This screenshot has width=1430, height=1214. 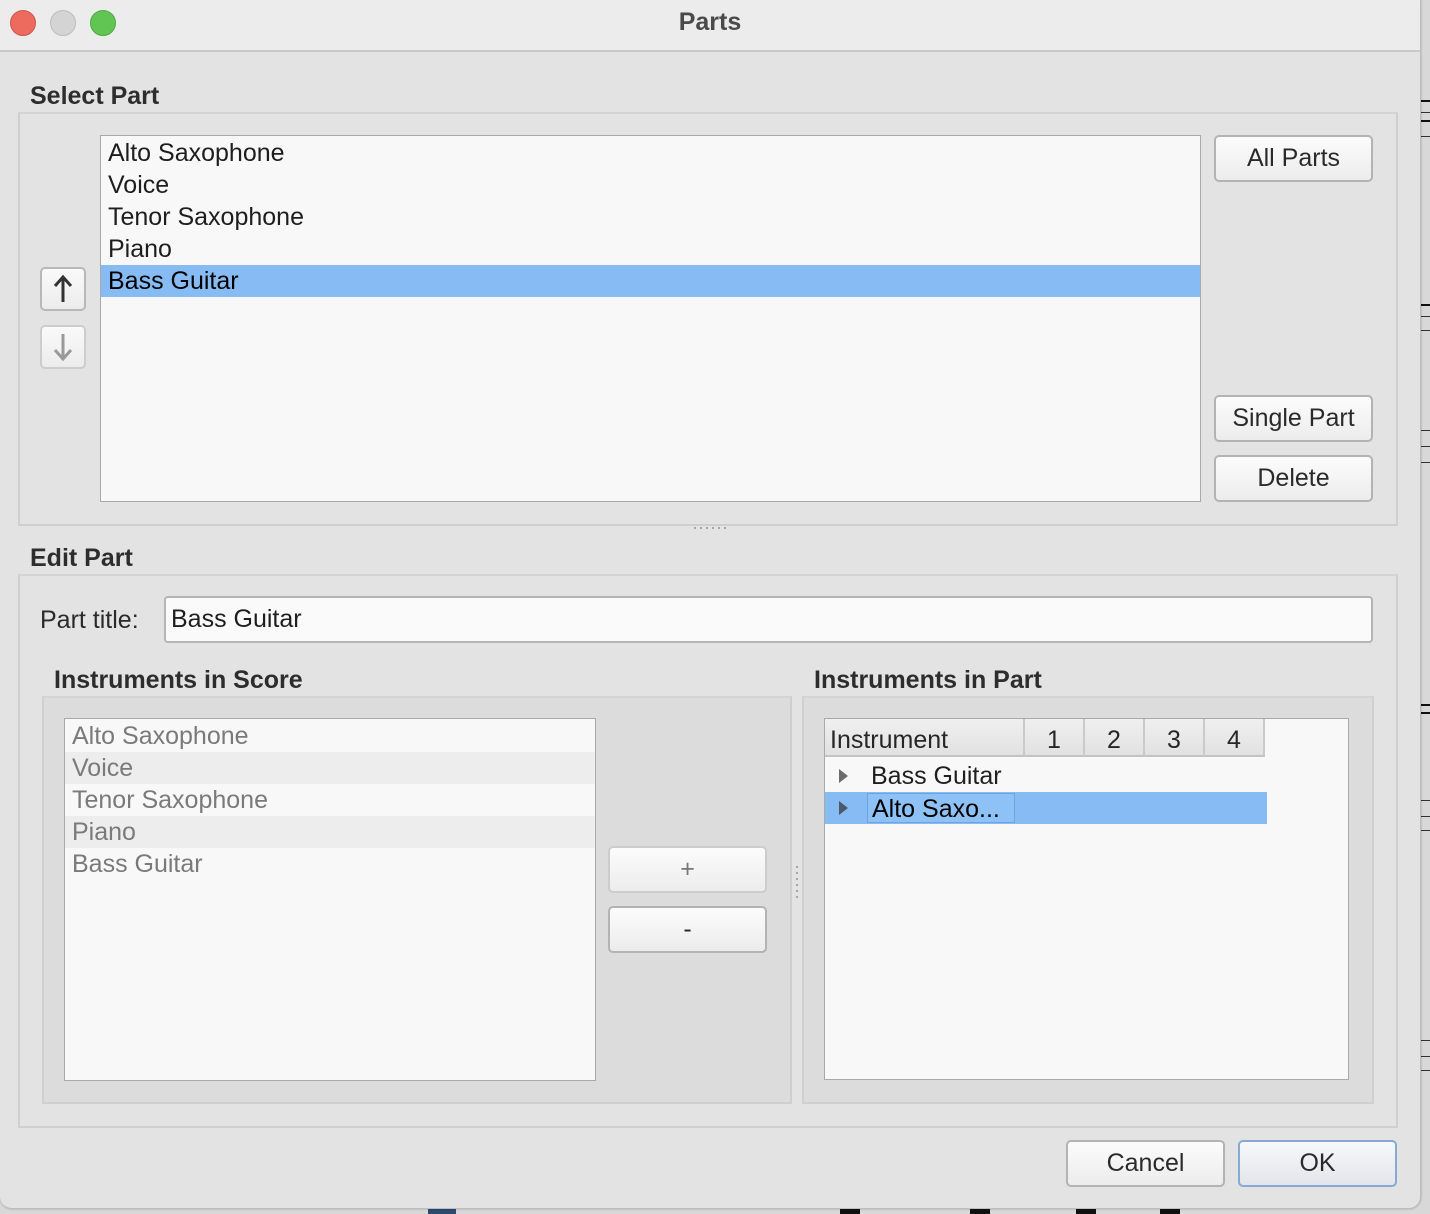 What do you see at coordinates (89, 620) in the screenshot?
I see `part-title-label: Part title:` at bounding box center [89, 620].